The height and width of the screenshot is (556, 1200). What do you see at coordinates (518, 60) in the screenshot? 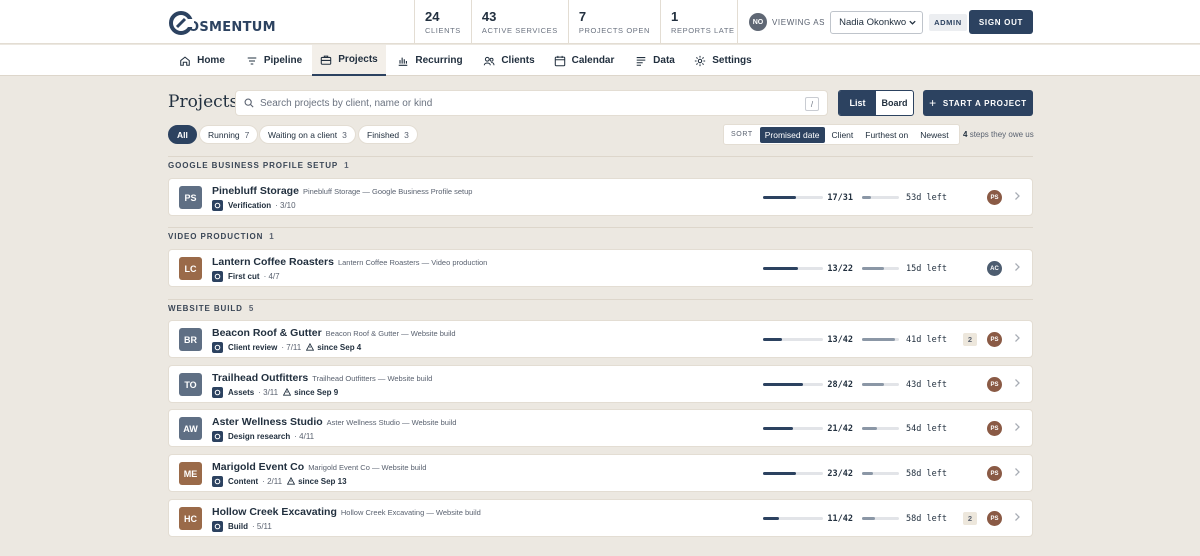
I see `nav-label: Clients` at bounding box center [518, 60].